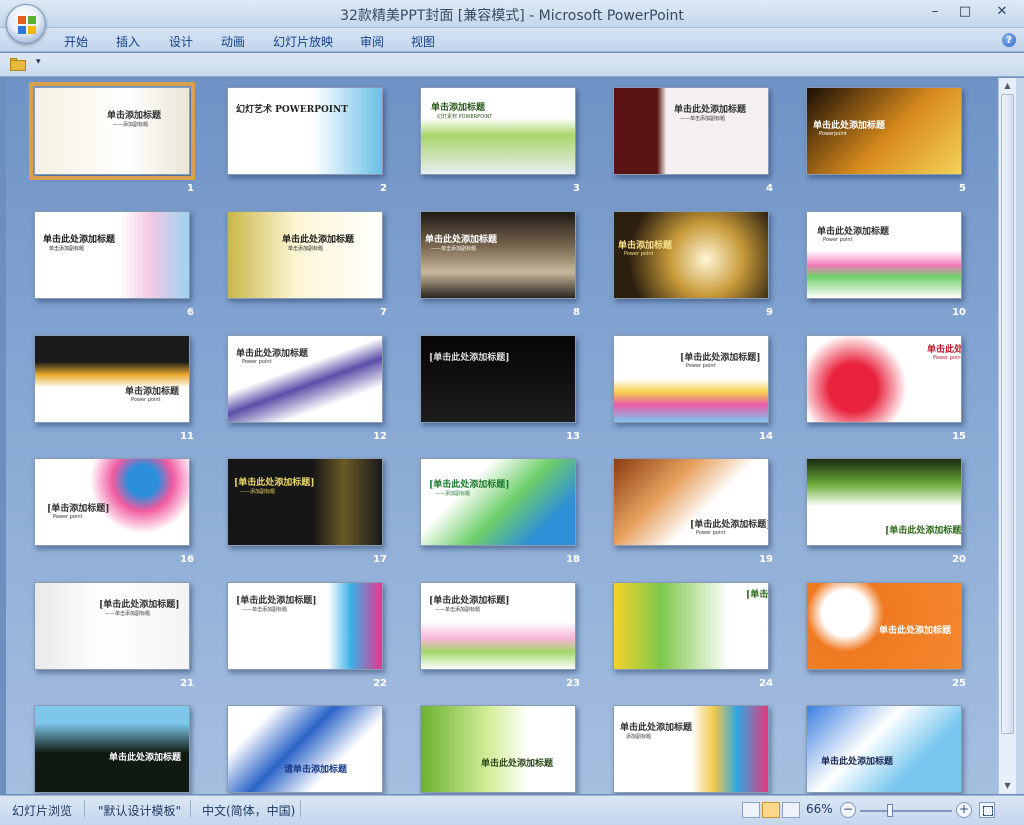  I want to click on status-language: 中文(简体，中国), so click(248, 810).